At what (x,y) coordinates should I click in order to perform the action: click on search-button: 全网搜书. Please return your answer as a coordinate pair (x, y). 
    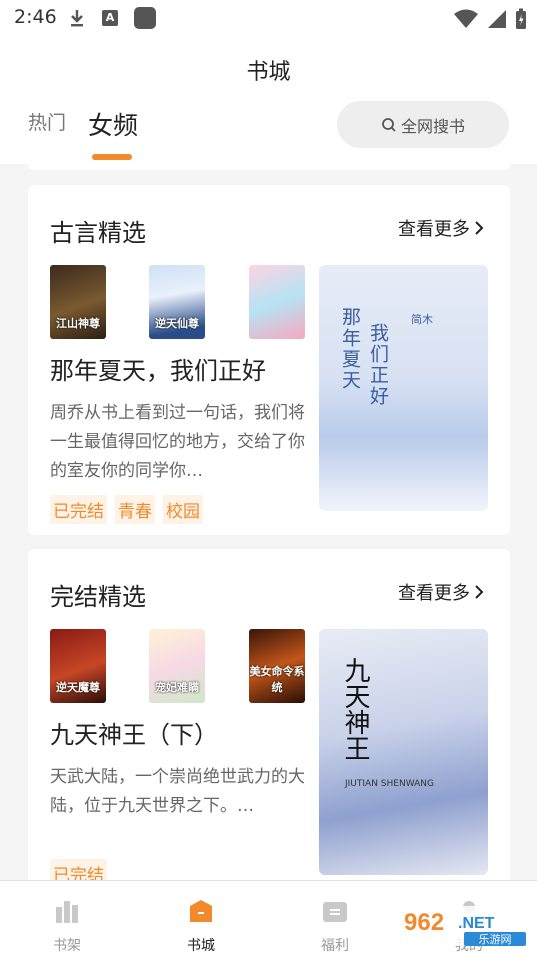
    Looking at the image, I should click on (423, 124).